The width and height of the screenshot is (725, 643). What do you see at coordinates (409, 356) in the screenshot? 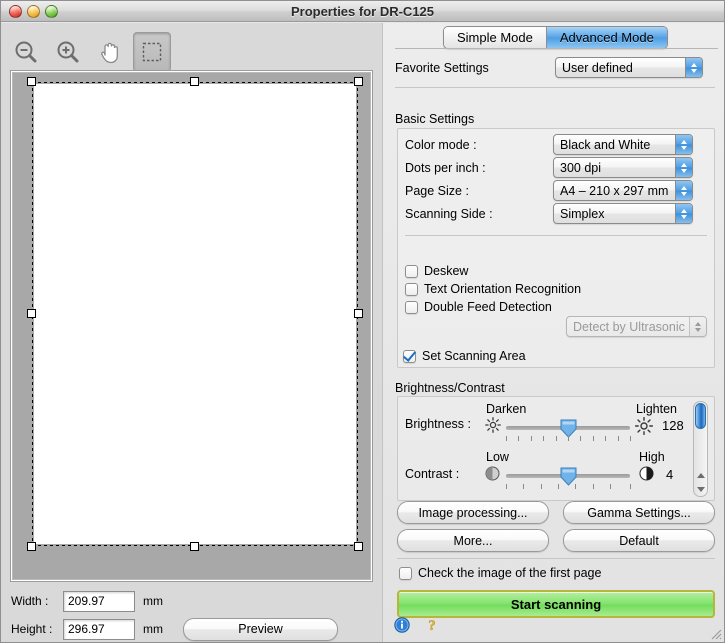
I see `set-scanning-area-checkbox` at bounding box center [409, 356].